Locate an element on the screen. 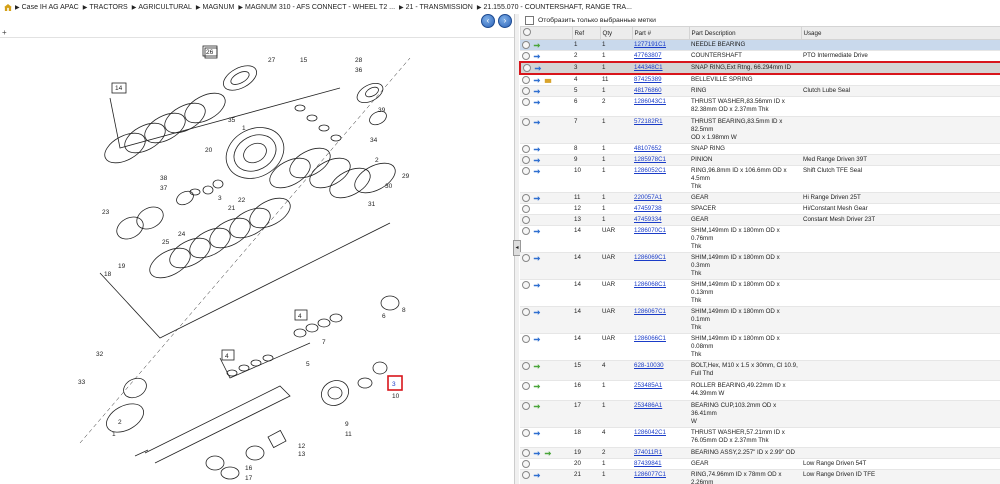 Image resolution: width=1000 pixels, height=484 pixels. callout-3: 3 is located at coordinates (220, 198).